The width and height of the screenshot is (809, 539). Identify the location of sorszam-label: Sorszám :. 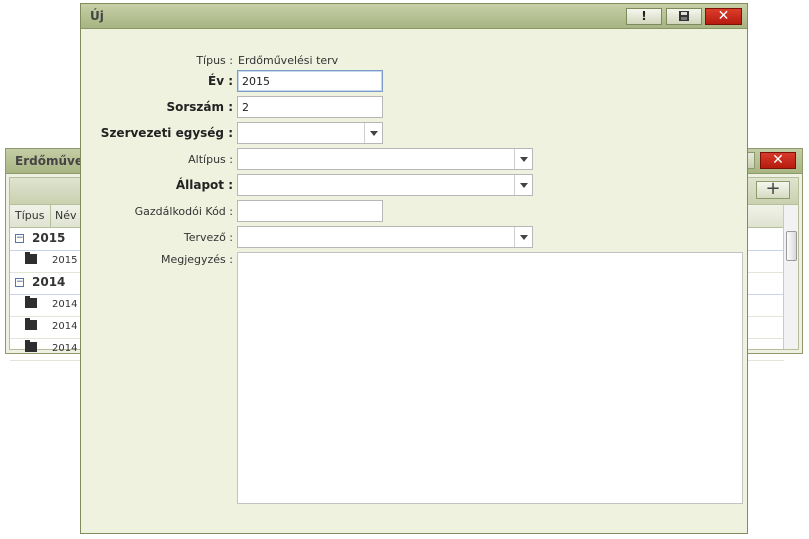
(199, 107).